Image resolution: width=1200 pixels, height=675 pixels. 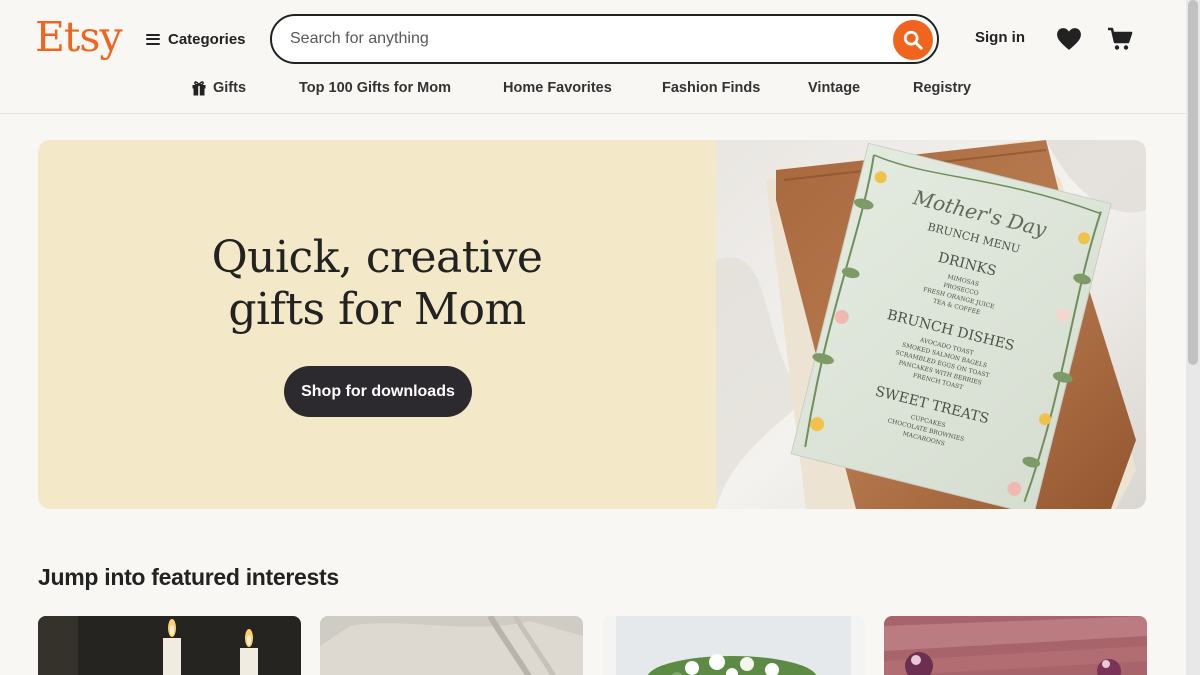 What do you see at coordinates (834, 88) in the screenshot?
I see `nav-item-vintage: Vintage` at bounding box center [834, 88].